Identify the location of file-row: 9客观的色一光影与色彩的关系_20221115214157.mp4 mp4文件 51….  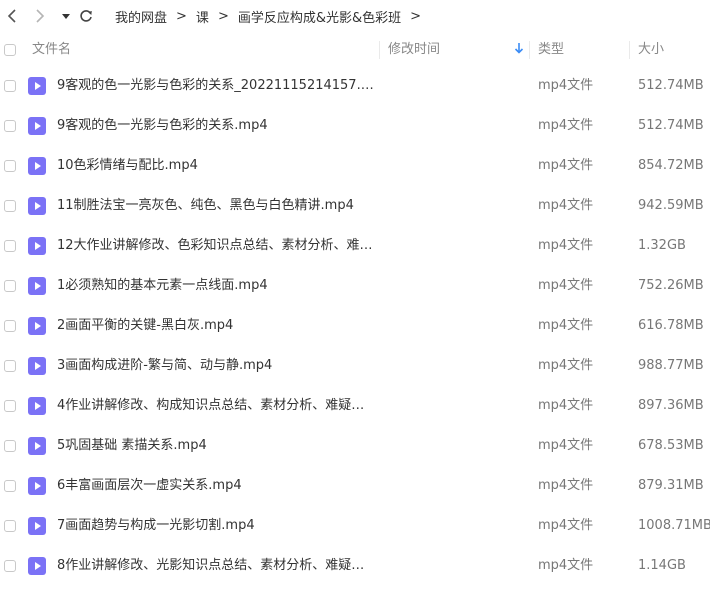
(355, 86).